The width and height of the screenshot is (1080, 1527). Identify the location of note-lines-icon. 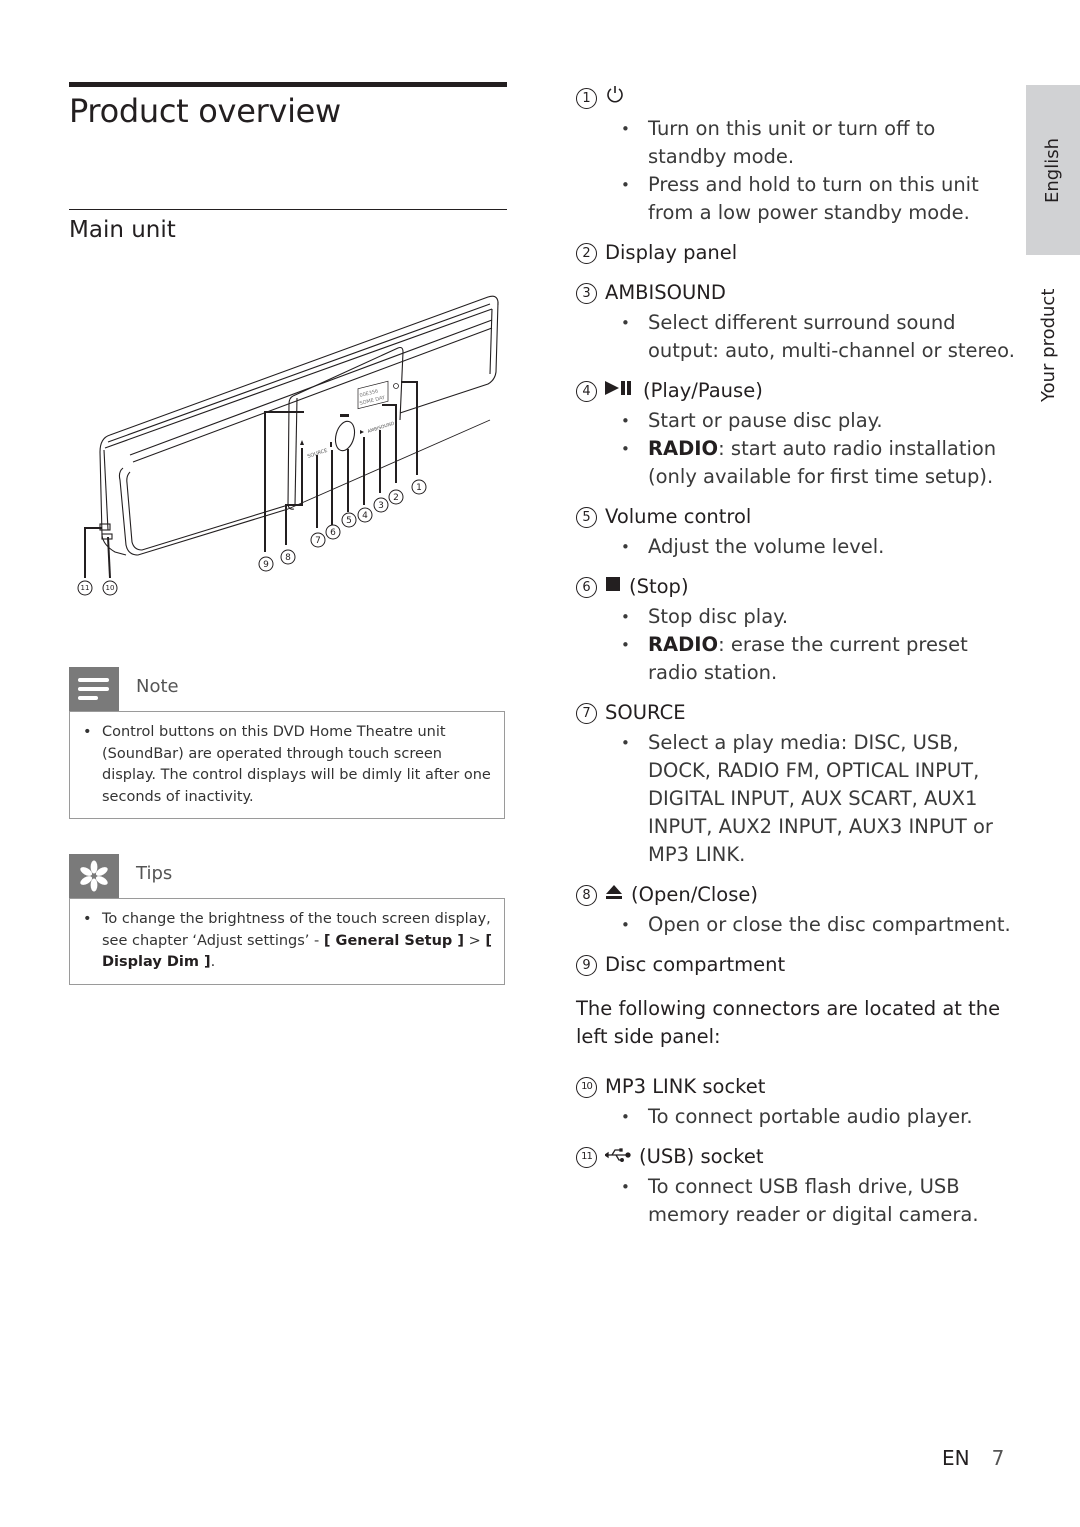
(94, 689).